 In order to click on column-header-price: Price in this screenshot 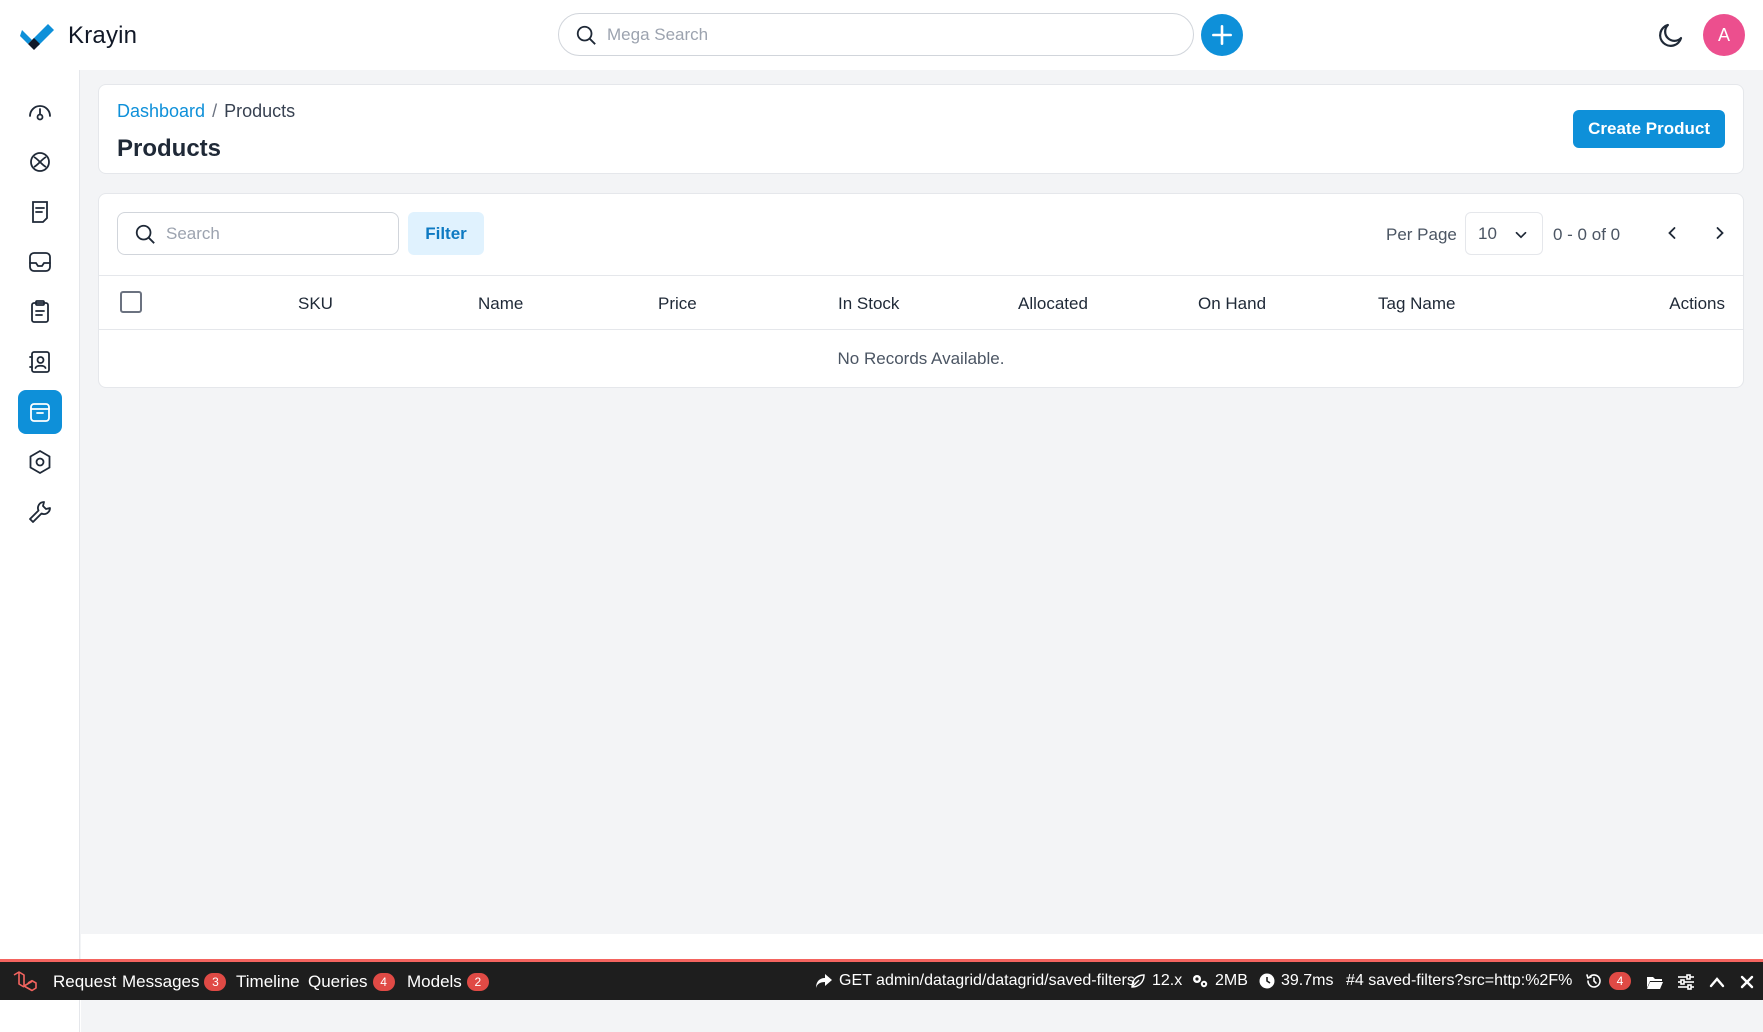, I will do `click(677, 304)`.